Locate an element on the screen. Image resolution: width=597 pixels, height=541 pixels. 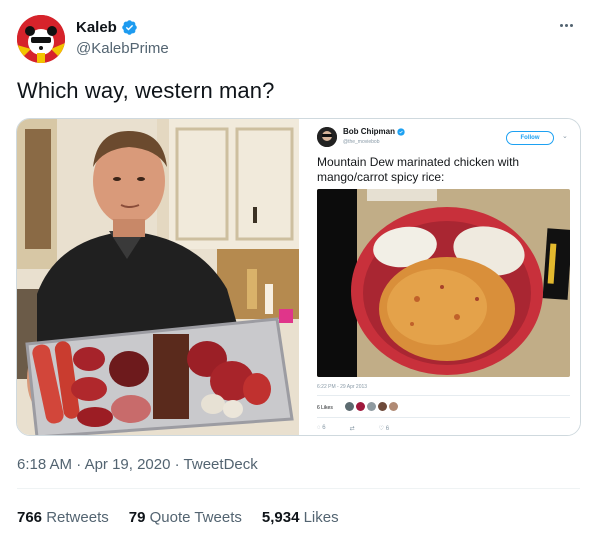
embedded-liker-avatars is located at coordinates (371, 406).